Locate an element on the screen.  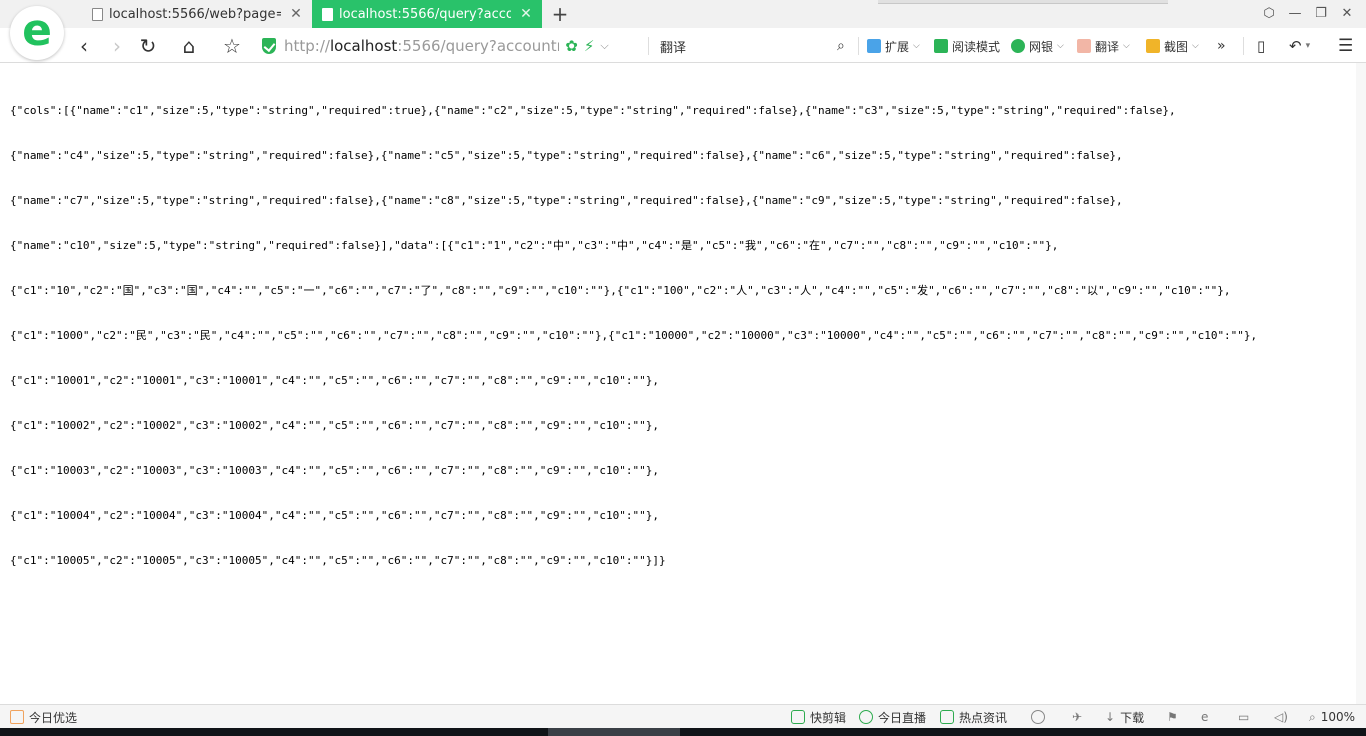
tab-query: localhost:5566/query?accountno= ✕ is located at coordinates (427, 14).